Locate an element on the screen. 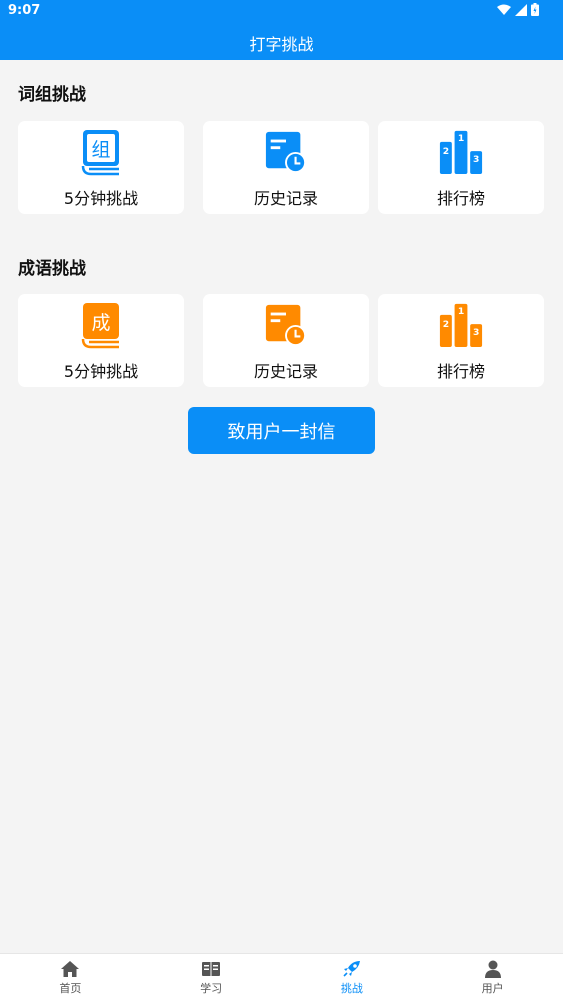  idiom-ranking-card: 1 2 3 排行榜 is located at coordinates (461, 340).